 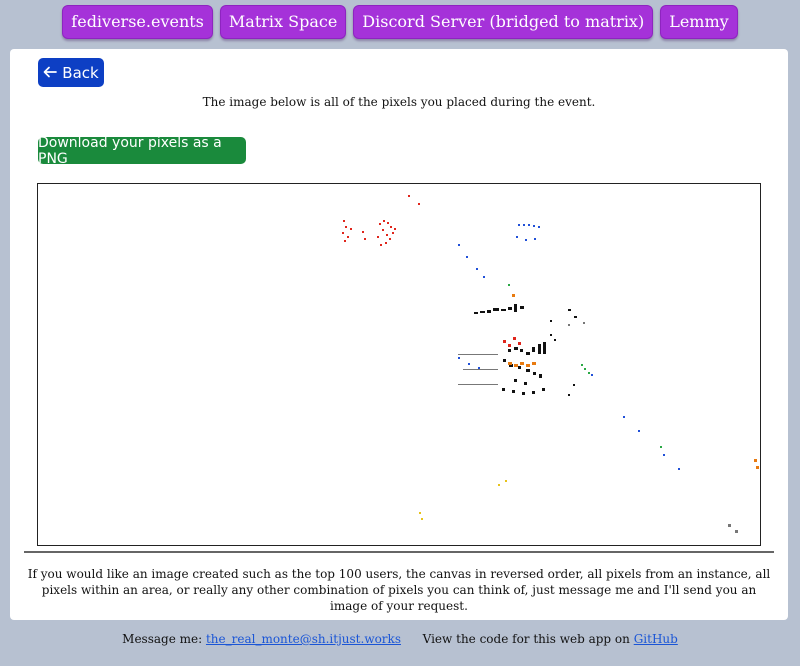 What do you see at coordinates (699, 22) in the screenshot?
I see `nav-lemmy: Lemmy` at bounding box center [699, 22].